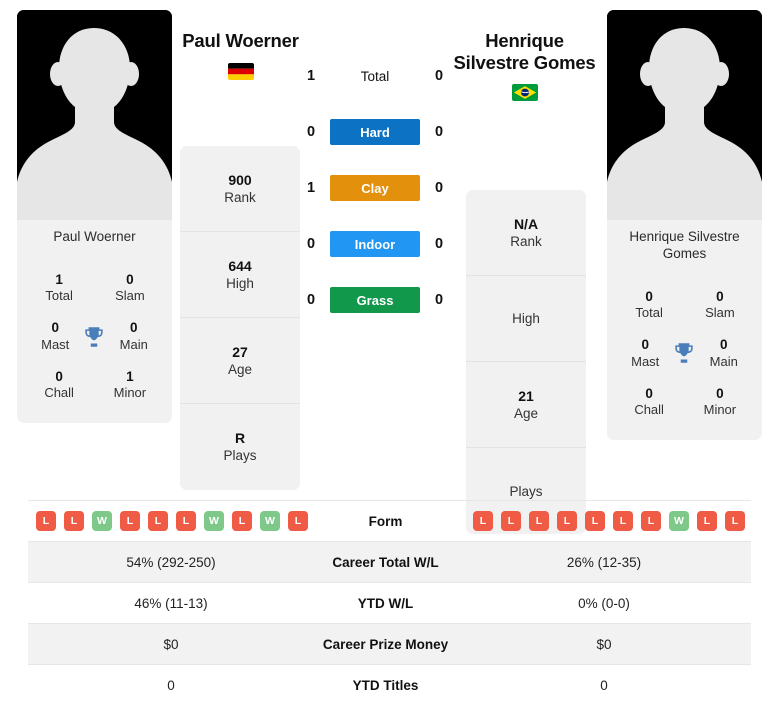 The width and height of the screenshot is (779, 719). I want to click on rank-value-right: N/A, so click(526, 223).